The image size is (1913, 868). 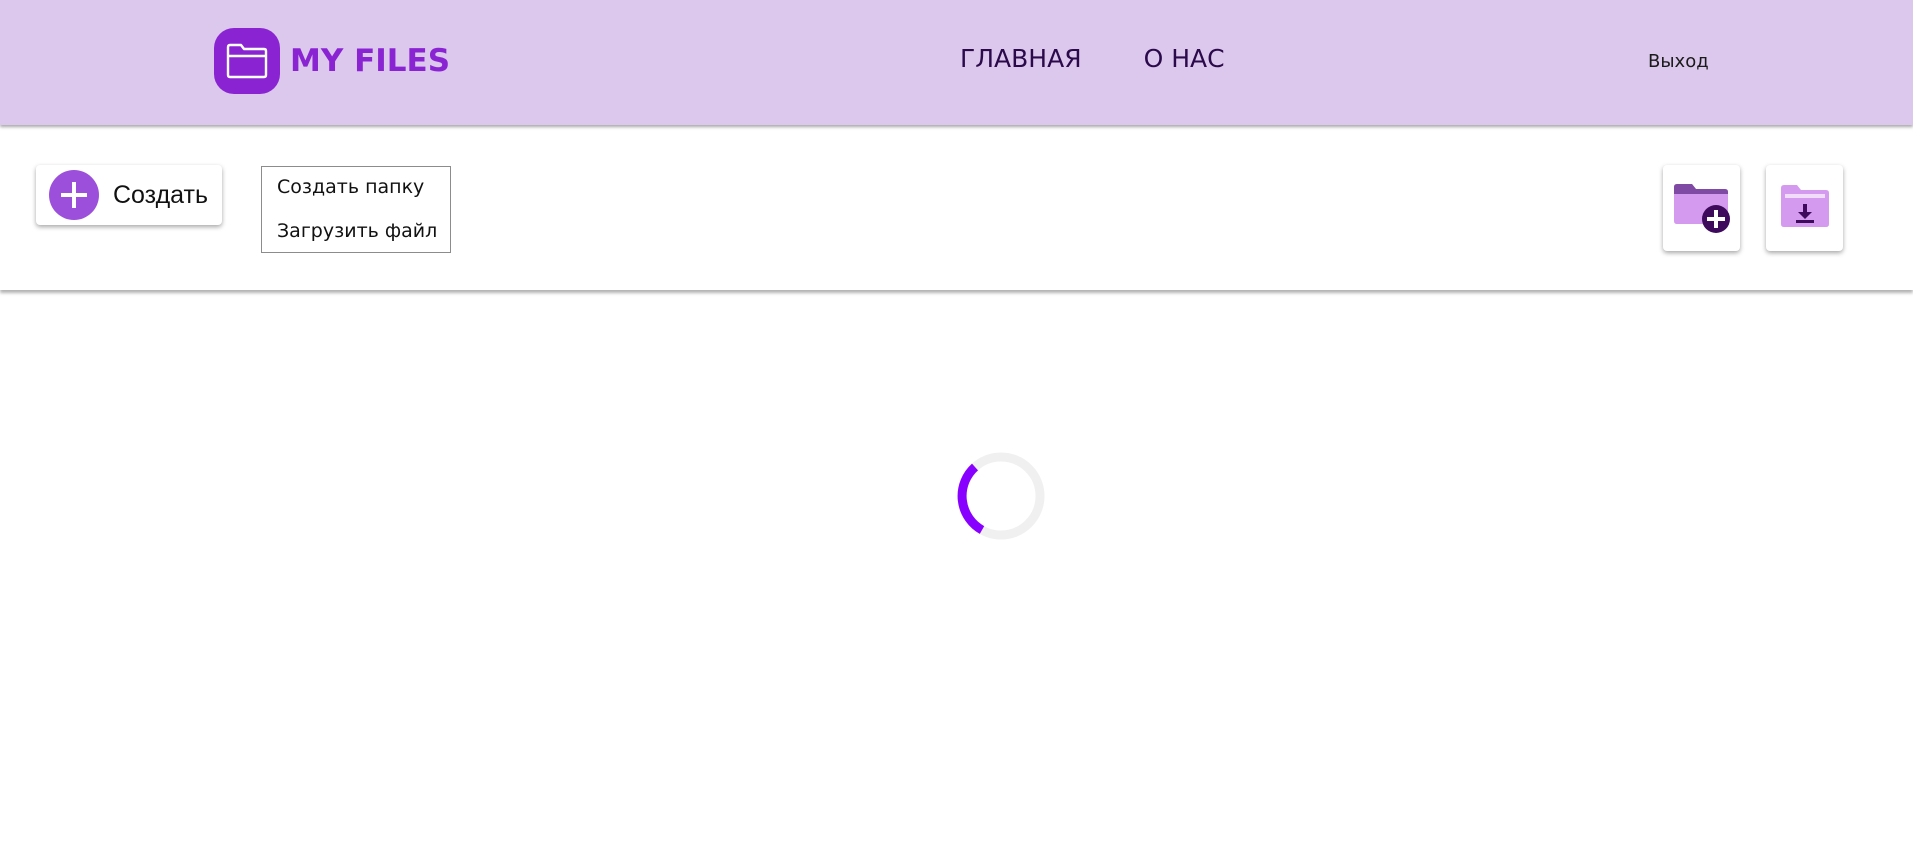 I want to click on folder-add-icon, so click(x=1702, y=208).